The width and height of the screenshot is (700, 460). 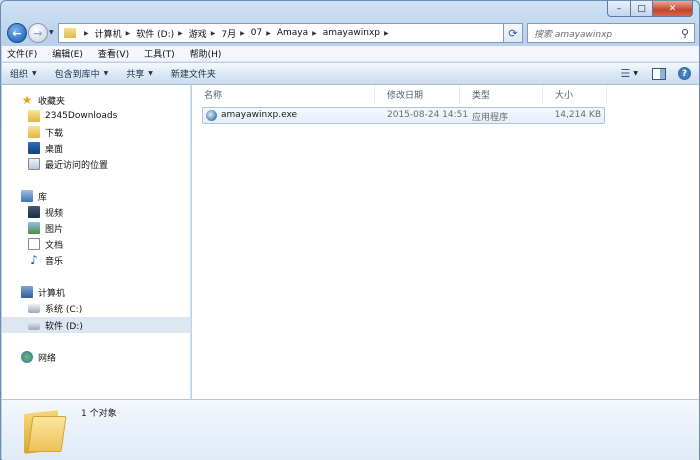 What do you see at coordinates (198, 33) in the screenshot?
I see `breadcrumb-item: 游戏` at bounding box center [198, 33].